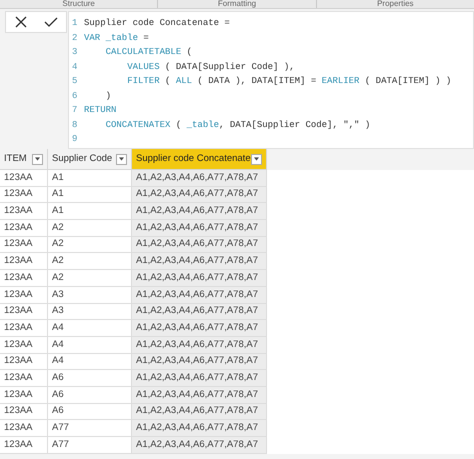  I want to click on line-number: 1, so click(75, 23).